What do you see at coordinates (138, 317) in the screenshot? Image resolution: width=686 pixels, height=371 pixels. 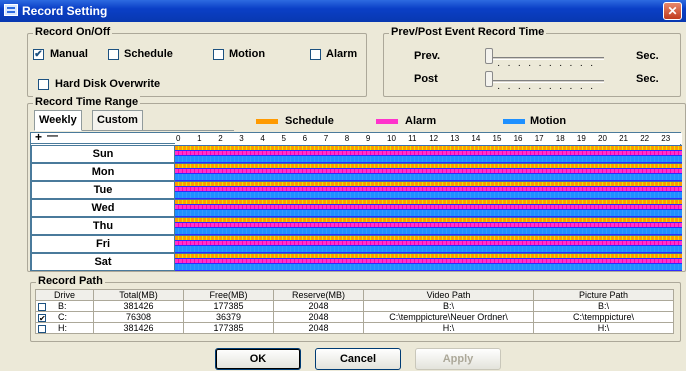 I see `cell-total: 76308` at bounding box center [138, 317].